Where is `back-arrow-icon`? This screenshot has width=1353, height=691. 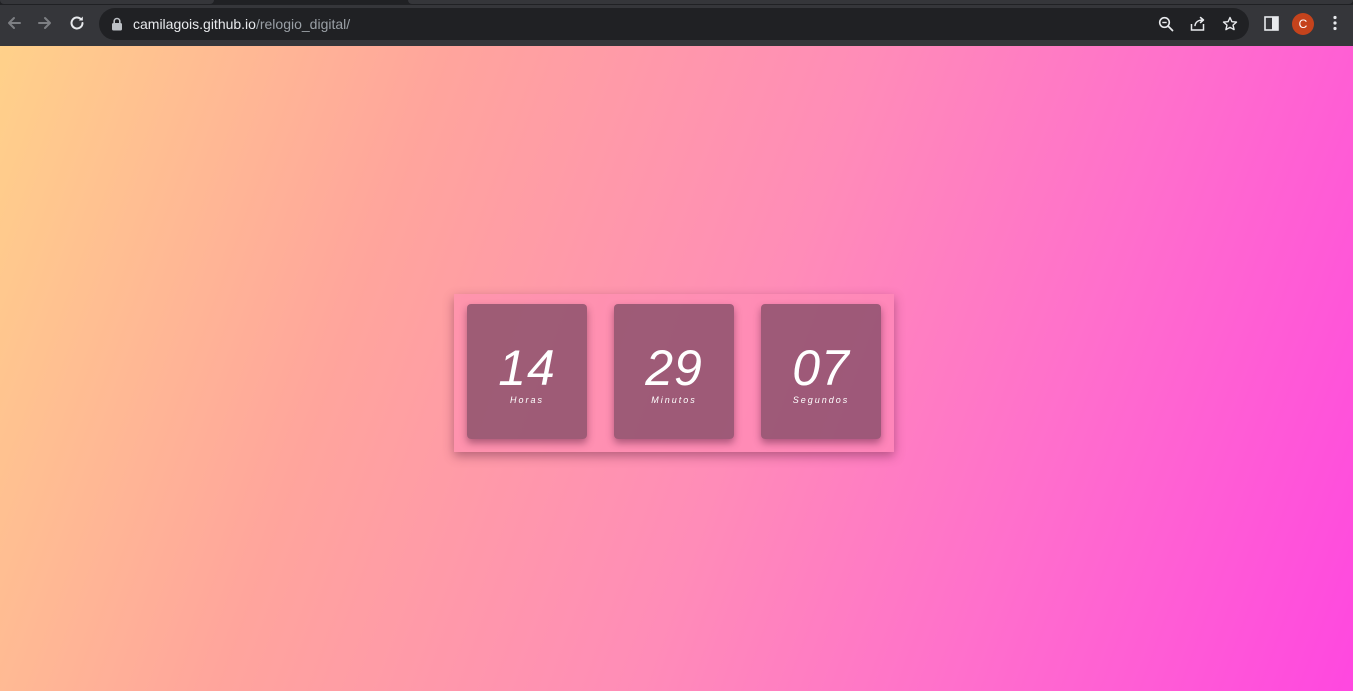
back-arrow-icon is located at coordinates (14, 23).